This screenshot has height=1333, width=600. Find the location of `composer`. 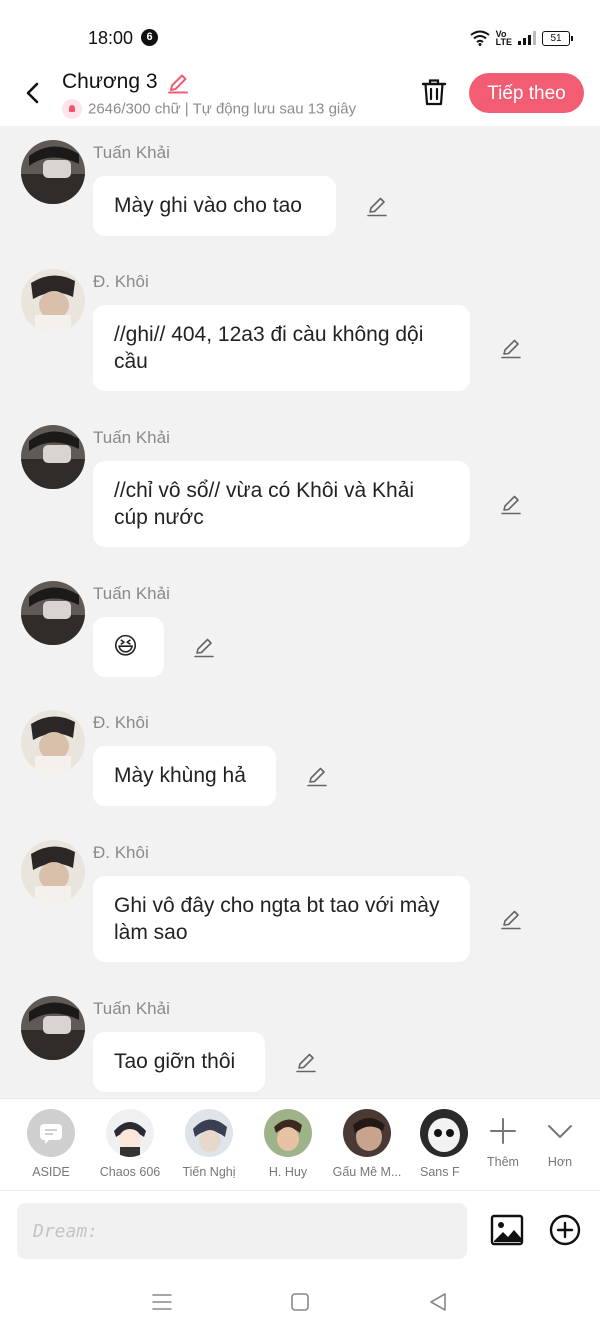

composer is located at coordinates (300, 1230).